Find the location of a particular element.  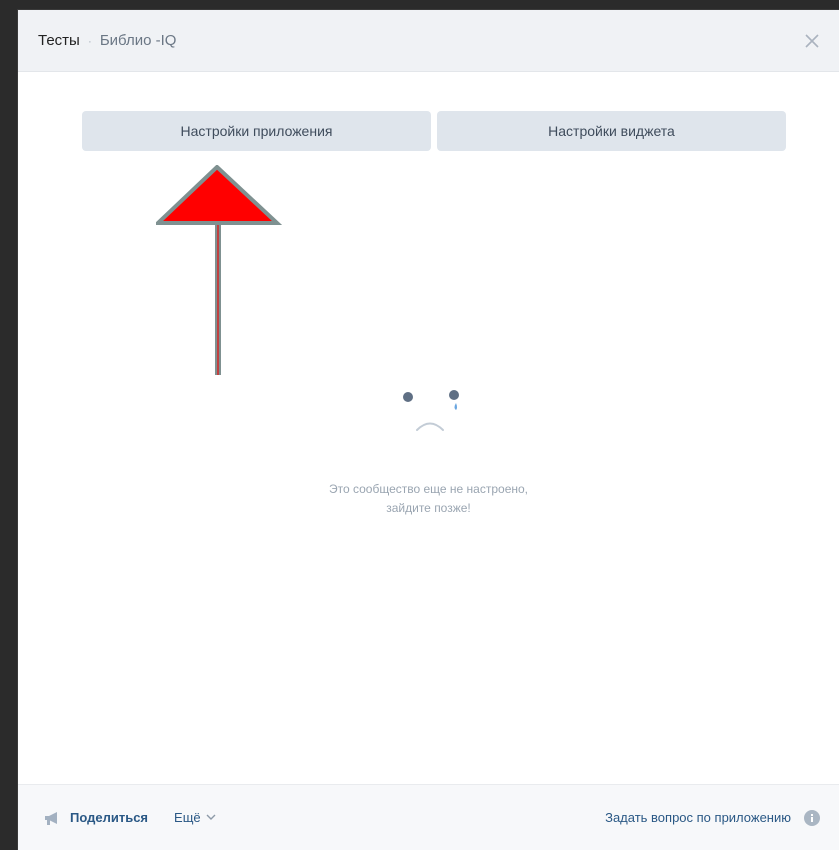

chevron-down-icon is located at coordinates (211, 817).